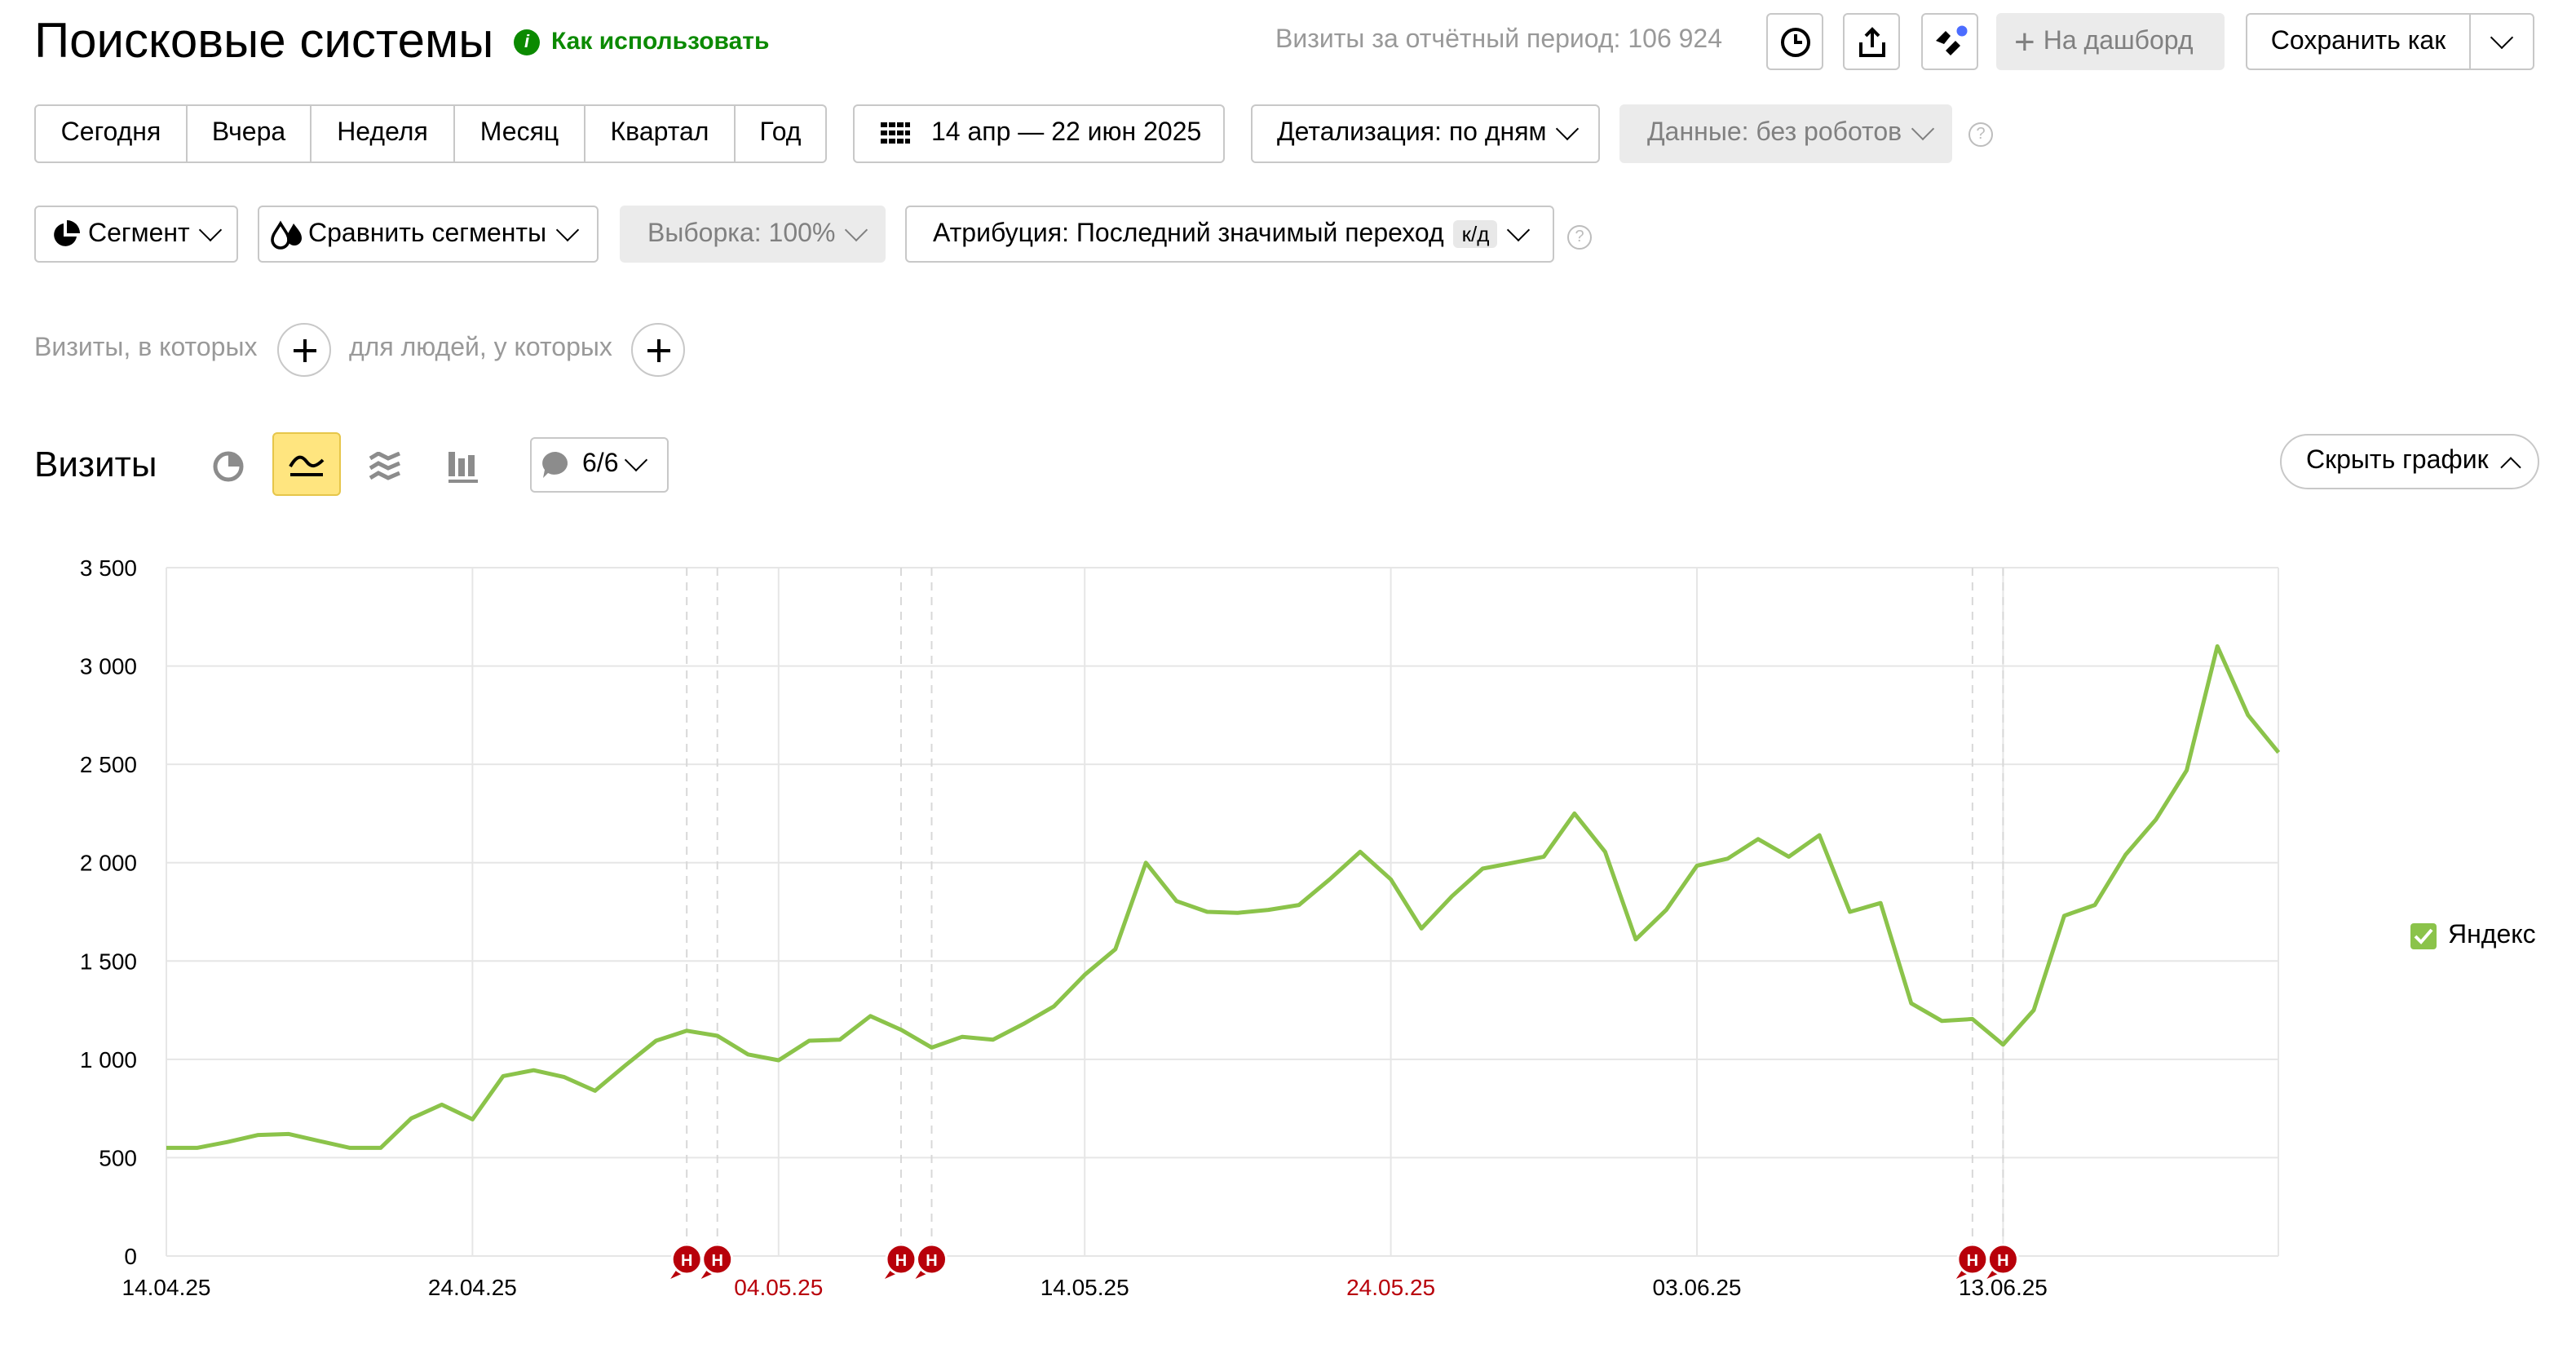 The height and width of the screenshot is (1349, 2576). What do you see at coordinates (895, 133) in the screenshot?
I see `calendar-icon` at bounding box center [895, 133].